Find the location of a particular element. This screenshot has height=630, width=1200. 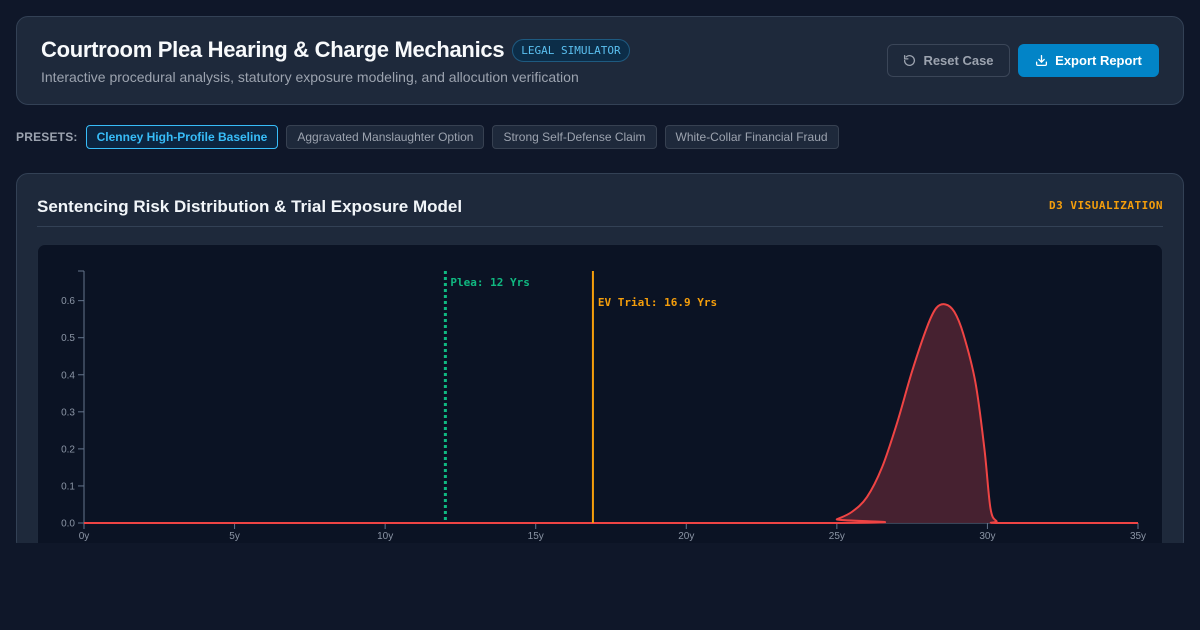

preset-clenney-baseline: Clenney High-Profile Baseline is located at coordinates (182, 137).